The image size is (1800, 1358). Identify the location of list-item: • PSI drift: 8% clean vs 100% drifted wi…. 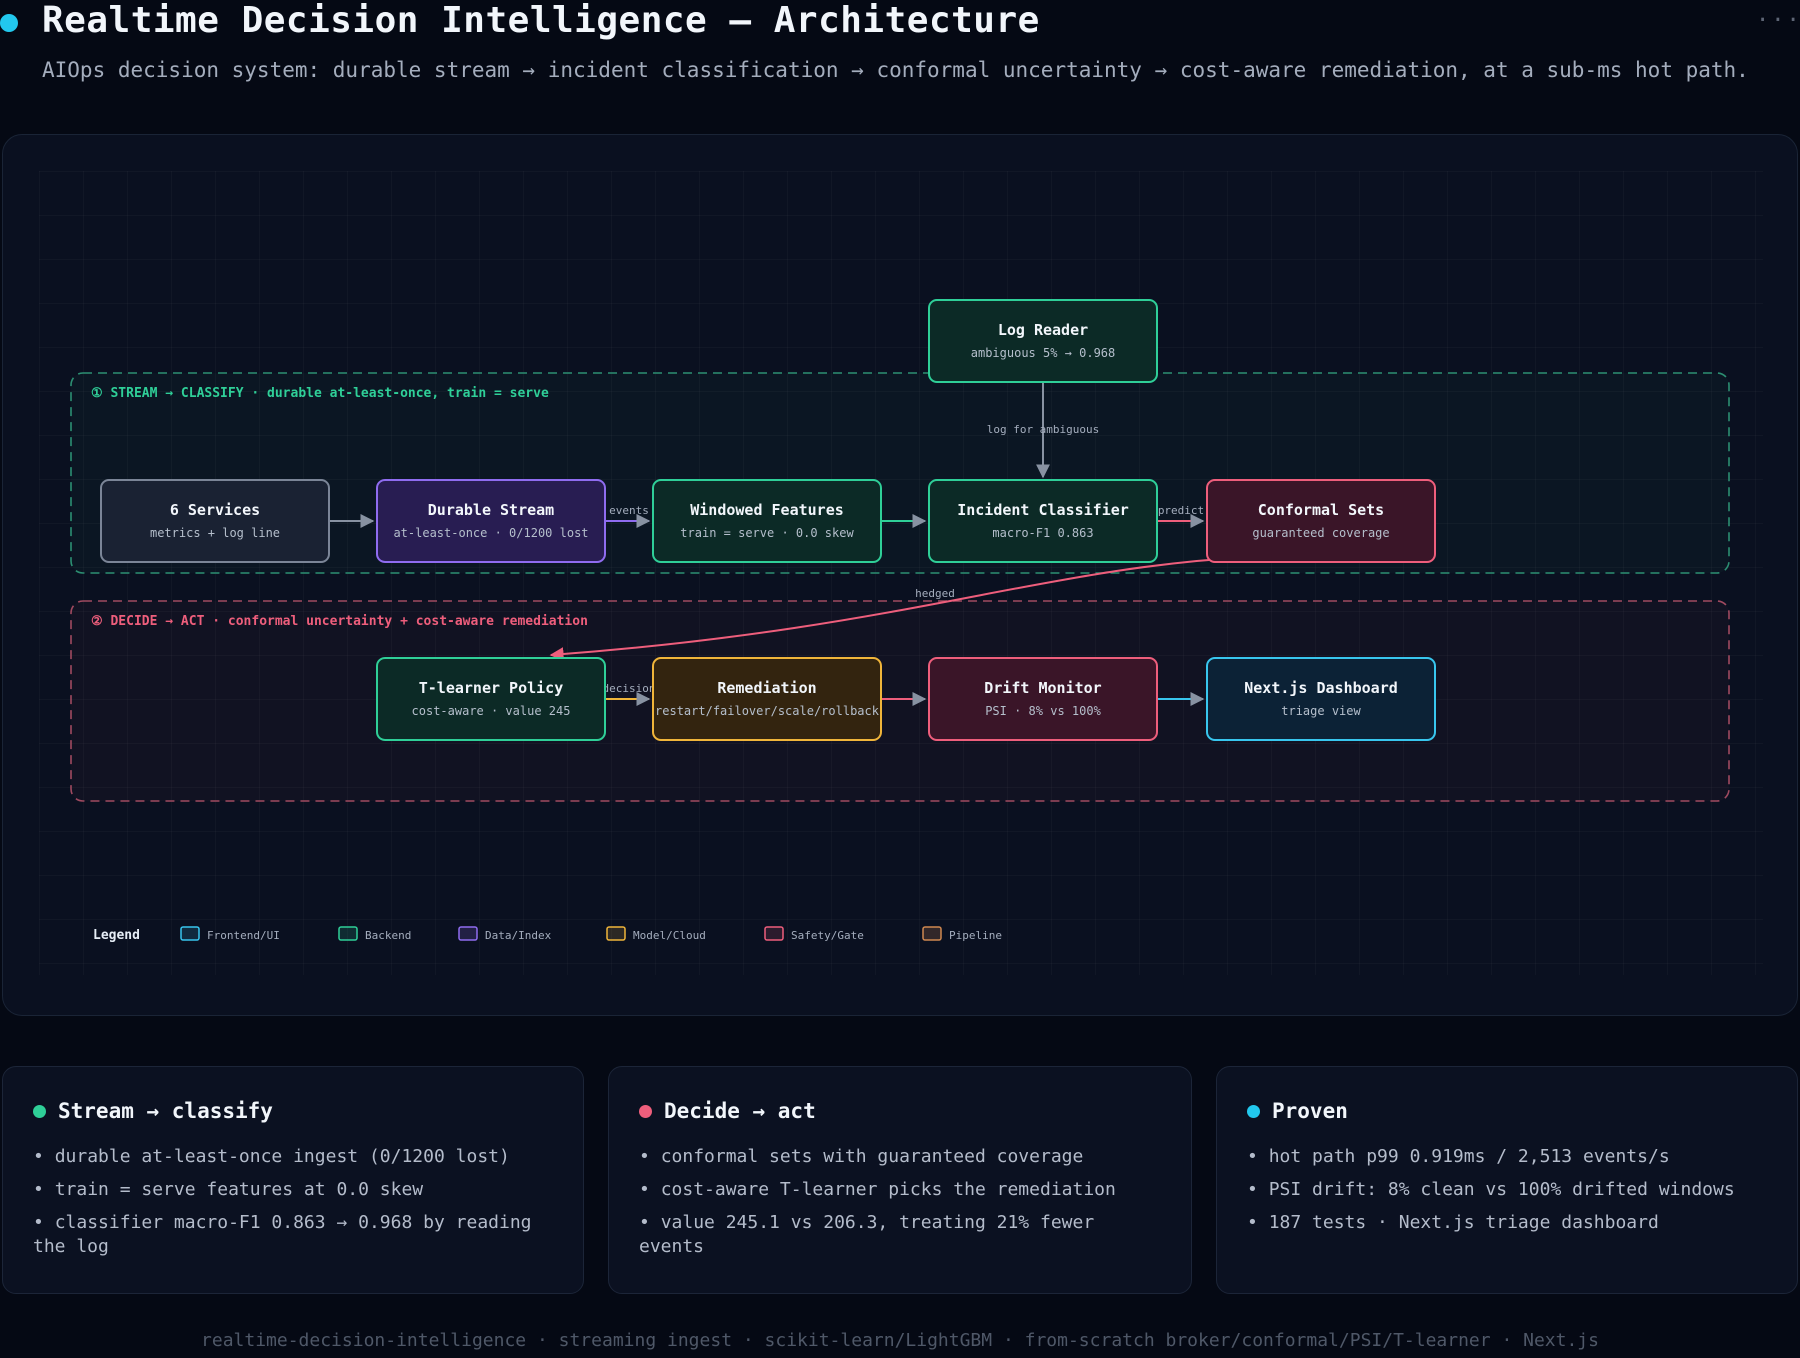
(1491, 1189).